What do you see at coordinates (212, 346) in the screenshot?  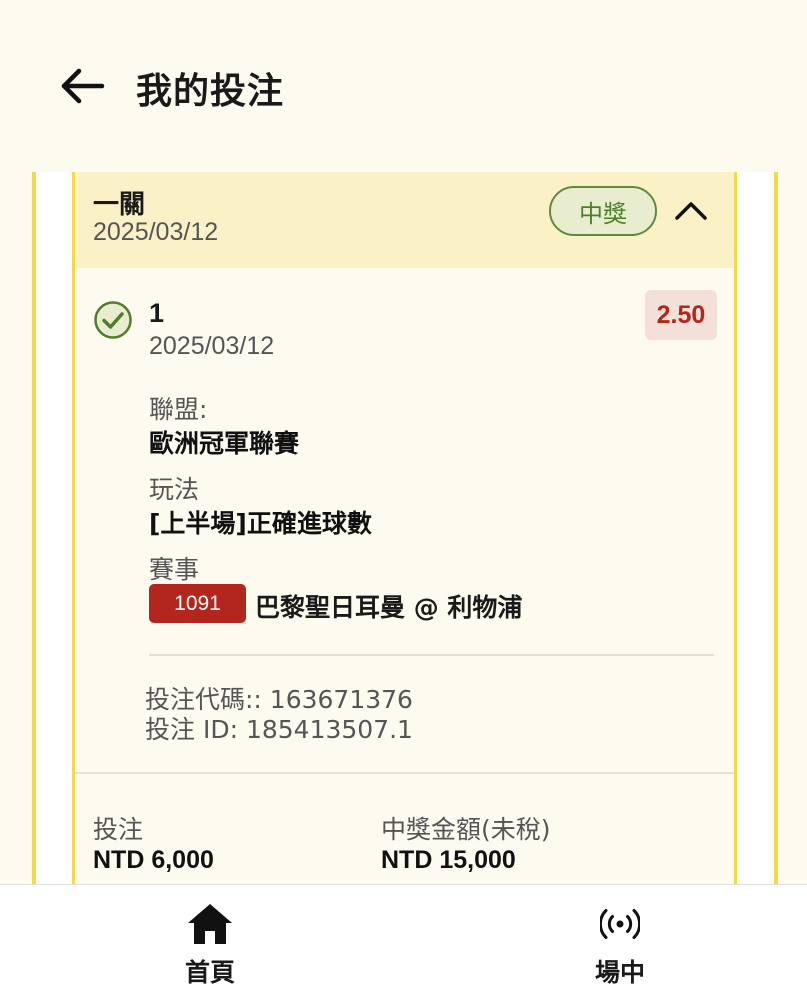 I see `selection-date: 2025/03/12` at bounding box center [212, 346].